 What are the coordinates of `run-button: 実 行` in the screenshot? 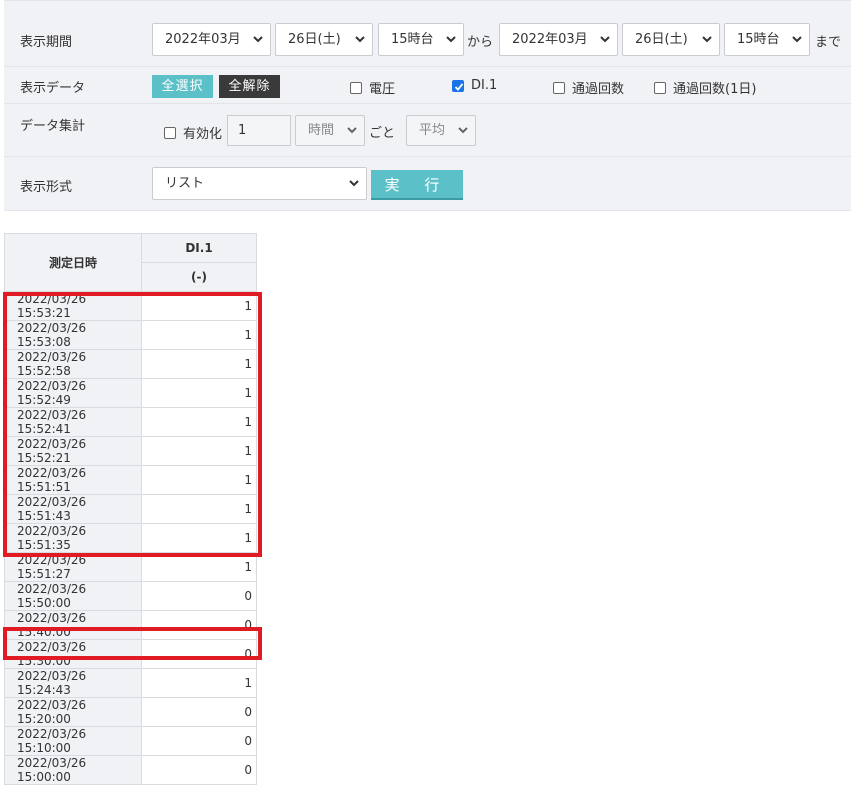 It's located at (417, 185).